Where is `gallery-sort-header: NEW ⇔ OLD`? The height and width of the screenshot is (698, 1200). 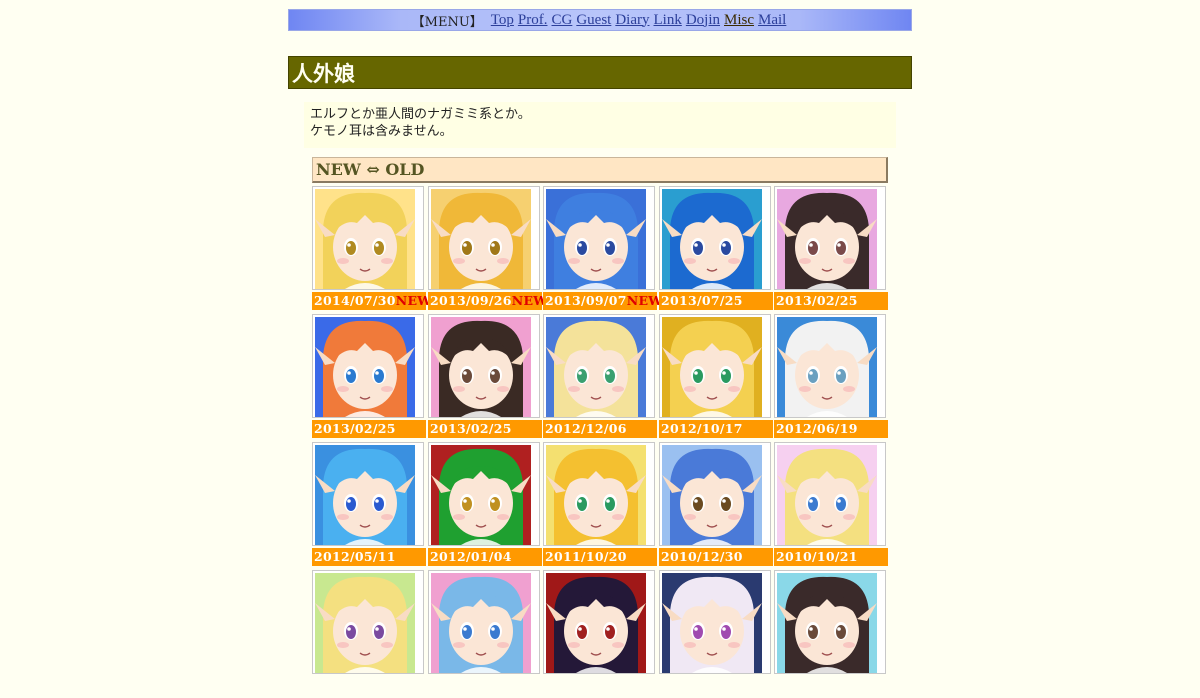
gallery-sort-header: NEW ⇔ OLD is located at coordinates (600, 170).